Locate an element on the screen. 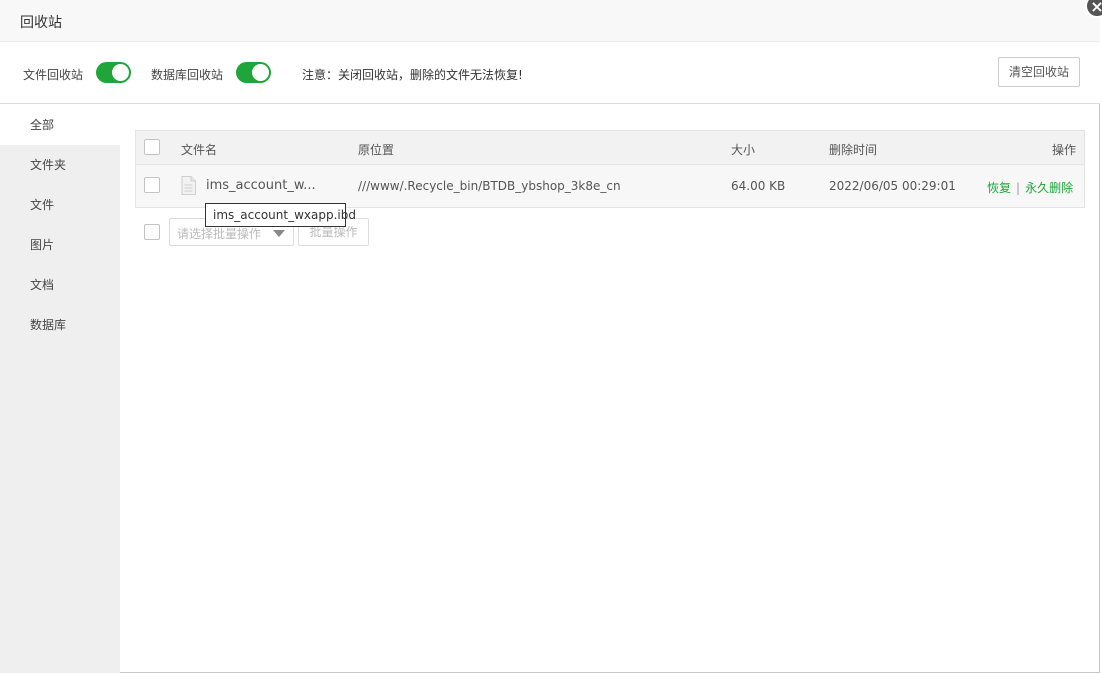 The image size is (1102, 674). table-header: 文件名 原位置 大小 删除时间 操作 is located at coordinates (610, 148).